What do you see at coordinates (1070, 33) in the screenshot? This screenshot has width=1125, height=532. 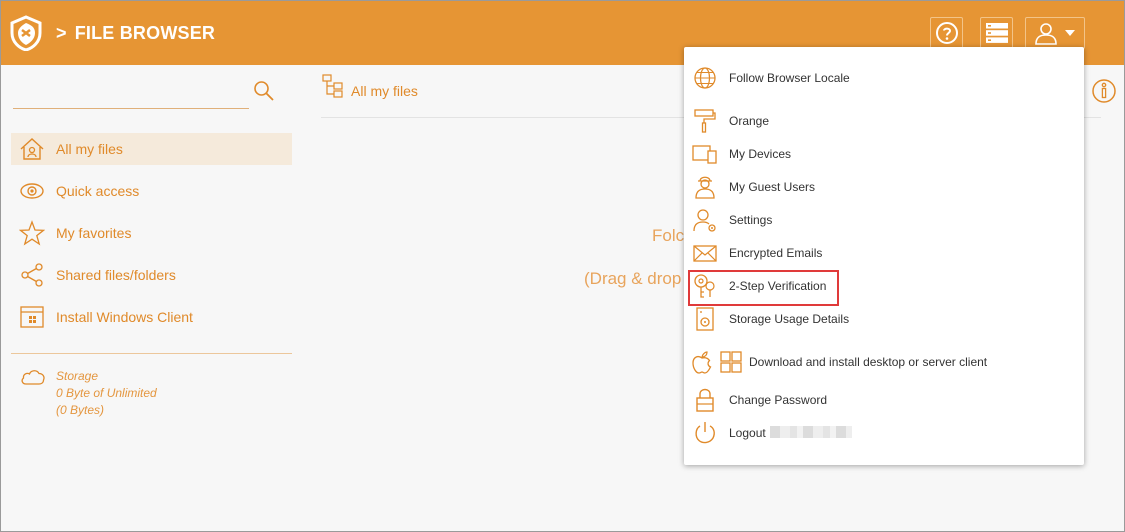 I see `caret-down-icon` at bounding box center [1070, 33].